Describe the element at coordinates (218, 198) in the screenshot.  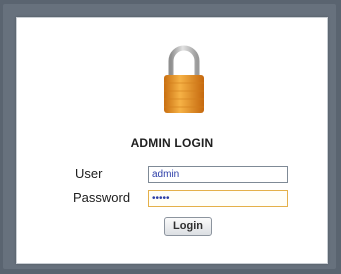
I see `password-input` at that location.